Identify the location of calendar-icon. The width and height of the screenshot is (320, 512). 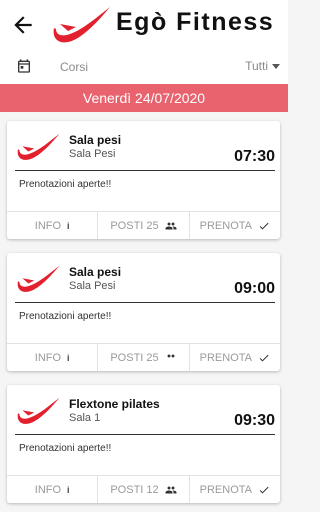
(24, 66).